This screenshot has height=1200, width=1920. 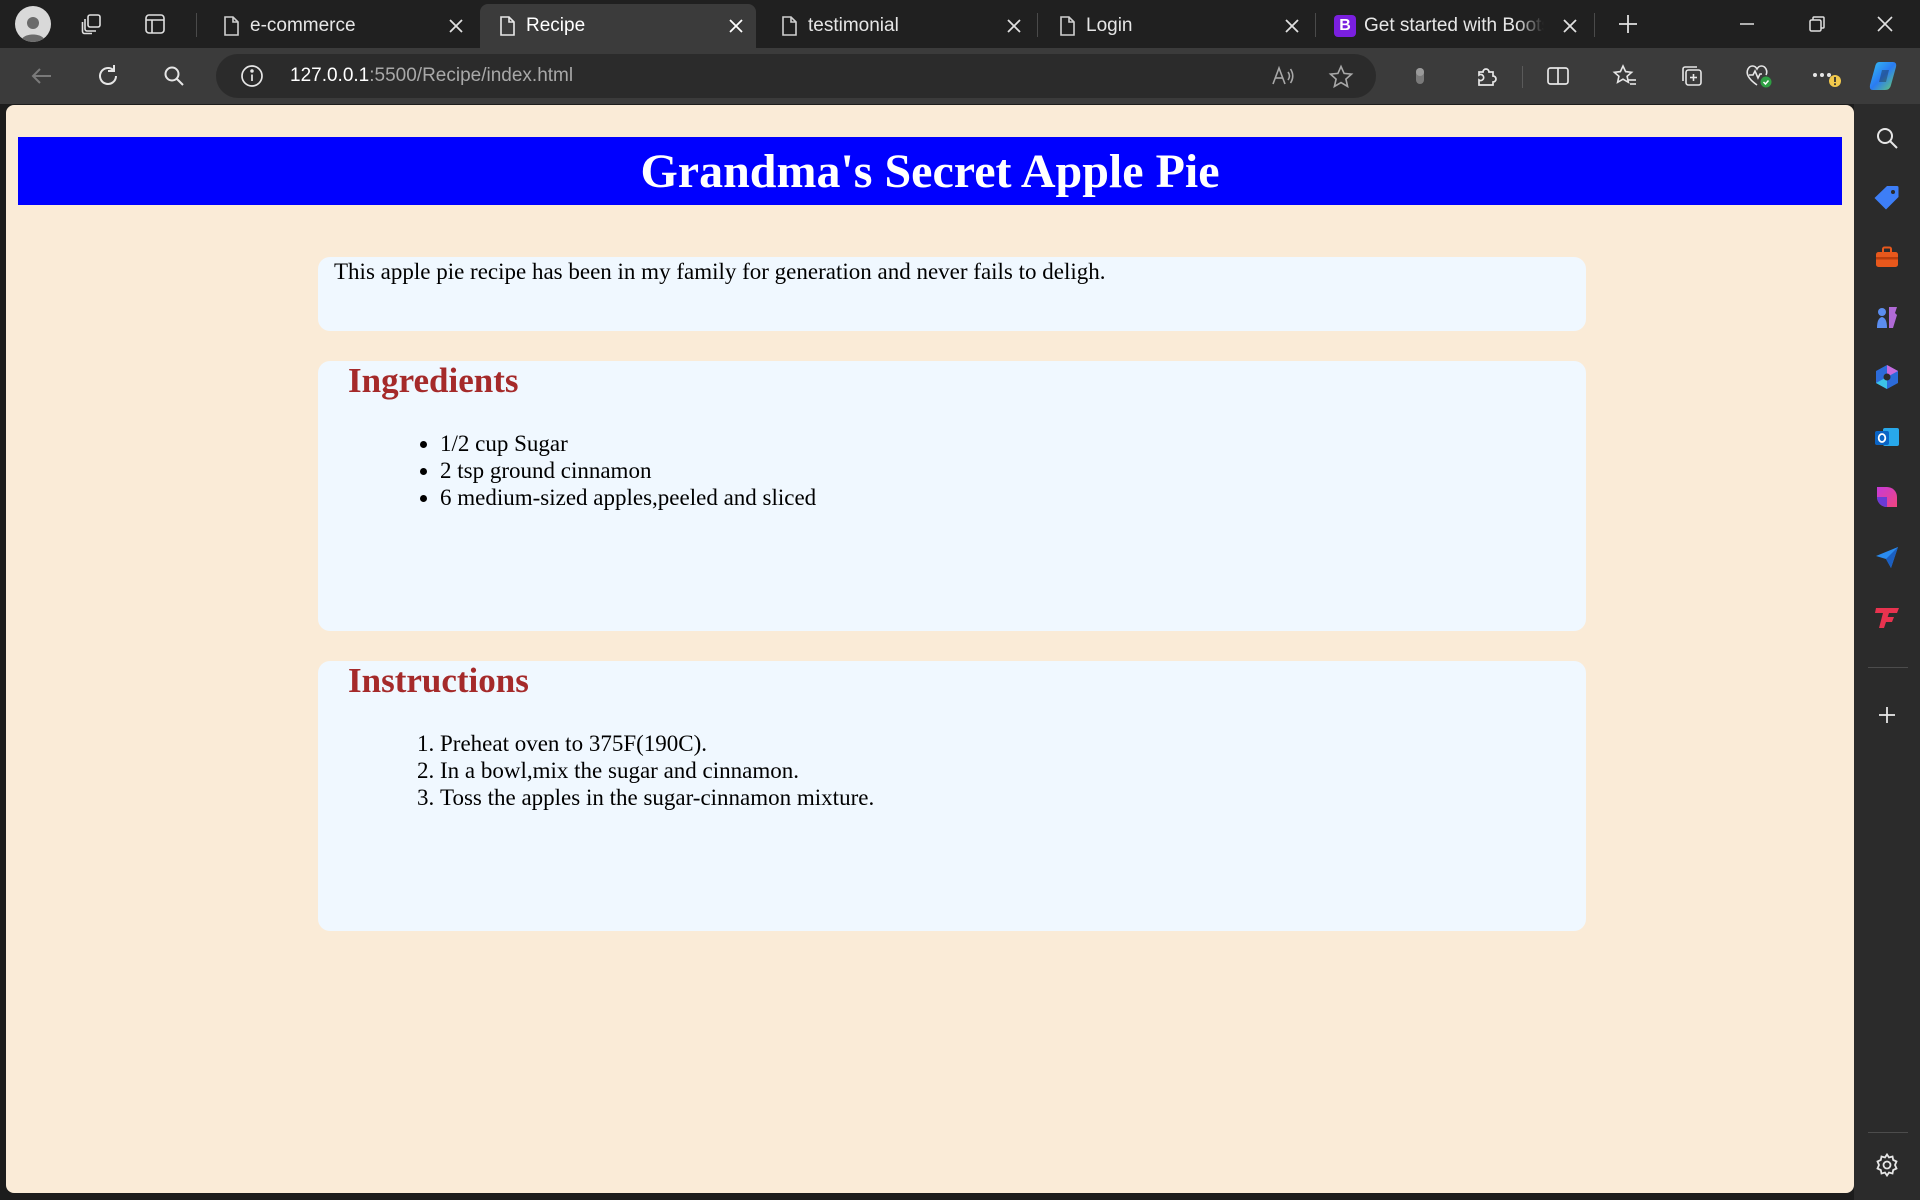 I want to click on sidebar-shopping-button, so click(x=1887, y=197).